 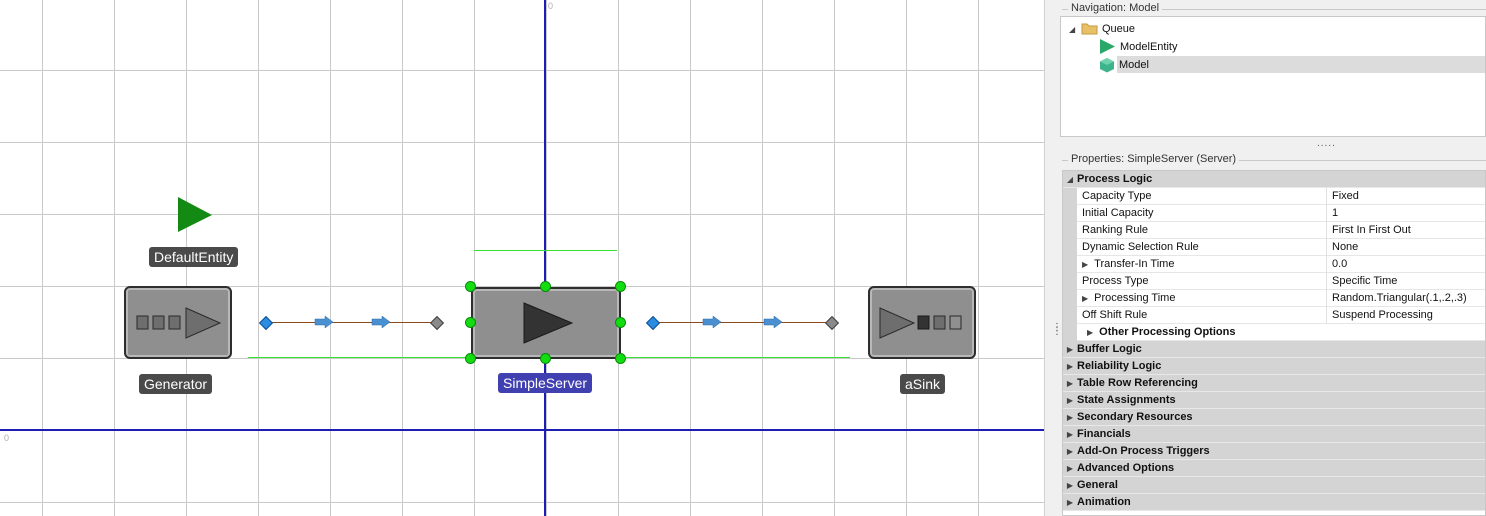 I want to click on property-row: Ranking Rule First In First Out, so click(x=1274, y=230).